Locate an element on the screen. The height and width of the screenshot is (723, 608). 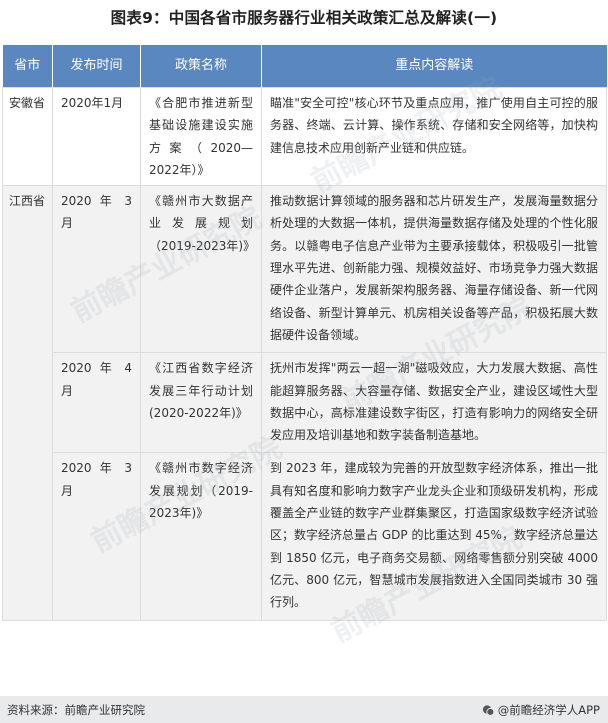
province-cell: 安徽省 is located at coordinates (27, 136).